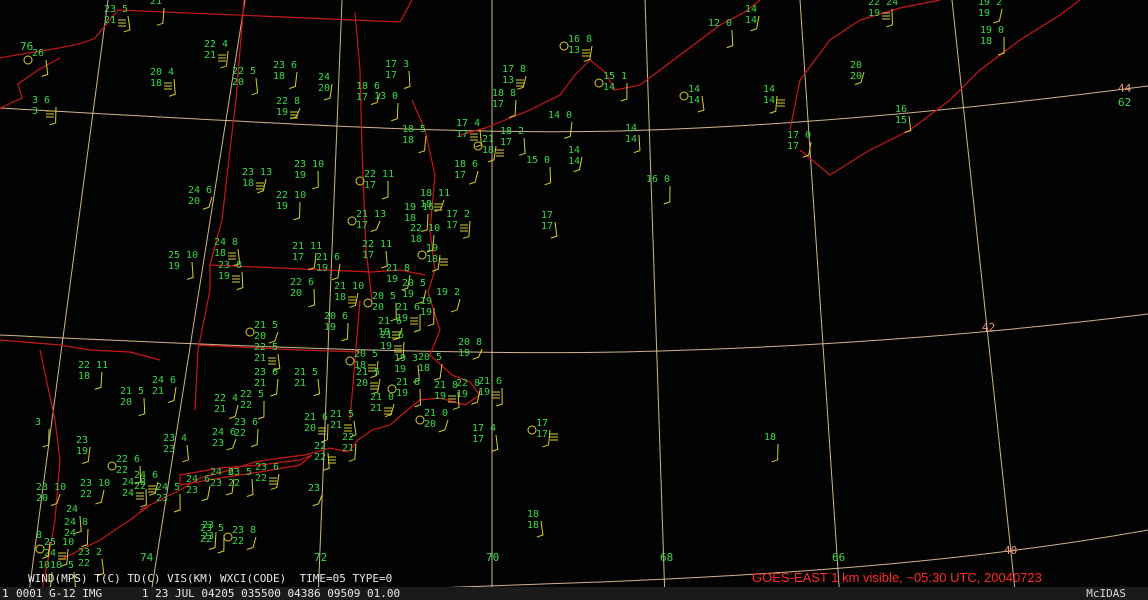  Describe the element at coordinates (168, 487) in the screenshot. I see `station-temp-vis: 24 5` at that location.